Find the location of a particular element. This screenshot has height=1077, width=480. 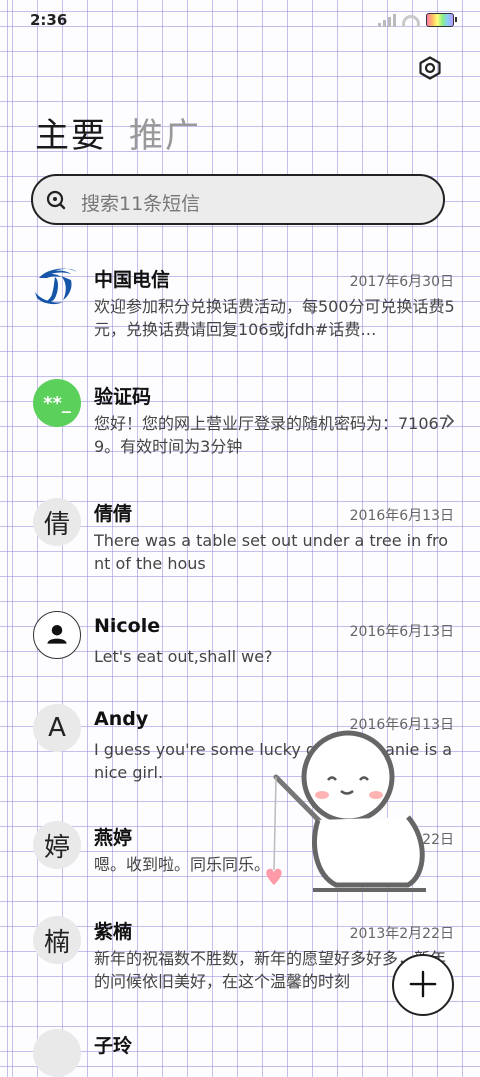

tab-promotions: 推广 is located at coordinates (165, 132).